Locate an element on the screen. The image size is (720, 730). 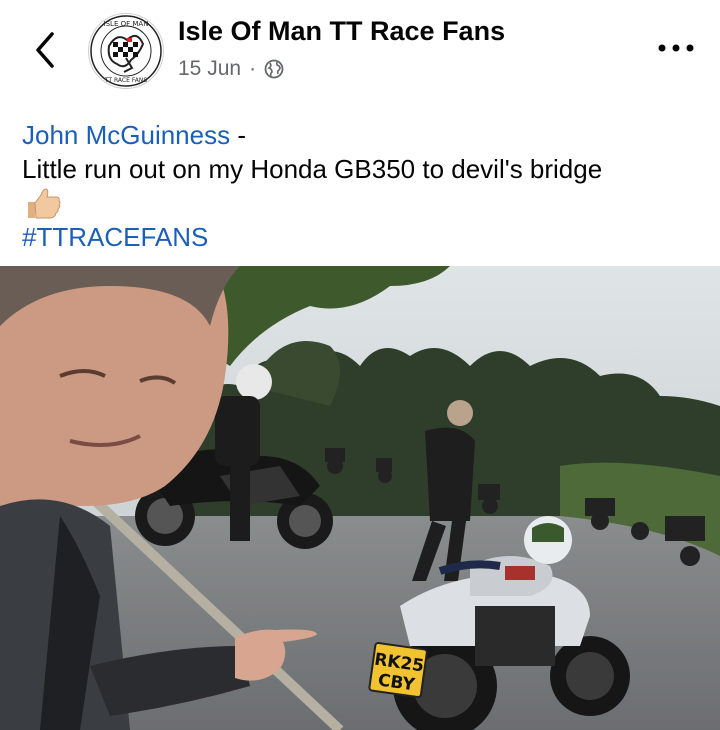
hashtag-link: #TTRACEFANS is located at coordinates (362, 237).